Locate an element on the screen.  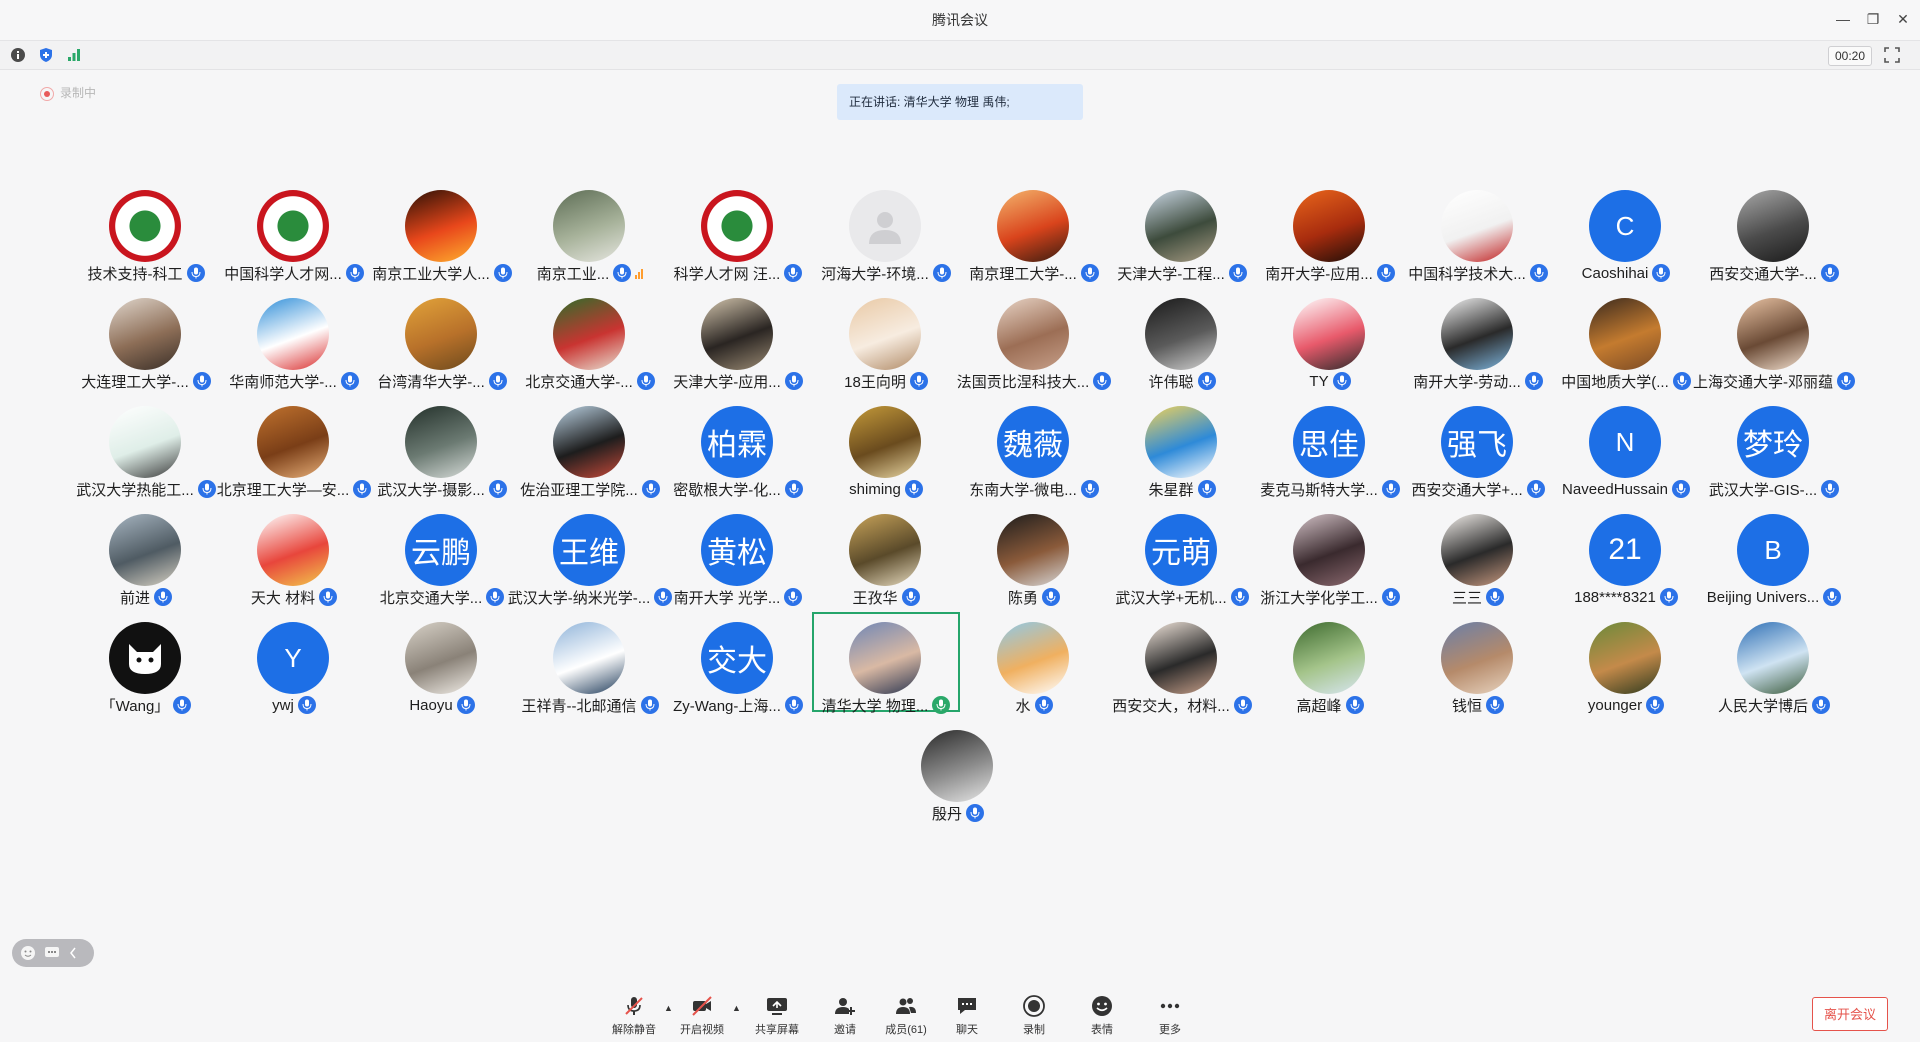
emoji-icon is located at coordinates (28, 953).